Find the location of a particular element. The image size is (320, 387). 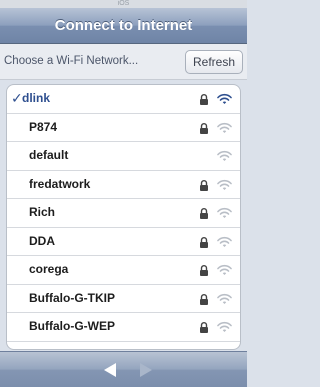

network-name: corega is located at coordinates (49, 269).